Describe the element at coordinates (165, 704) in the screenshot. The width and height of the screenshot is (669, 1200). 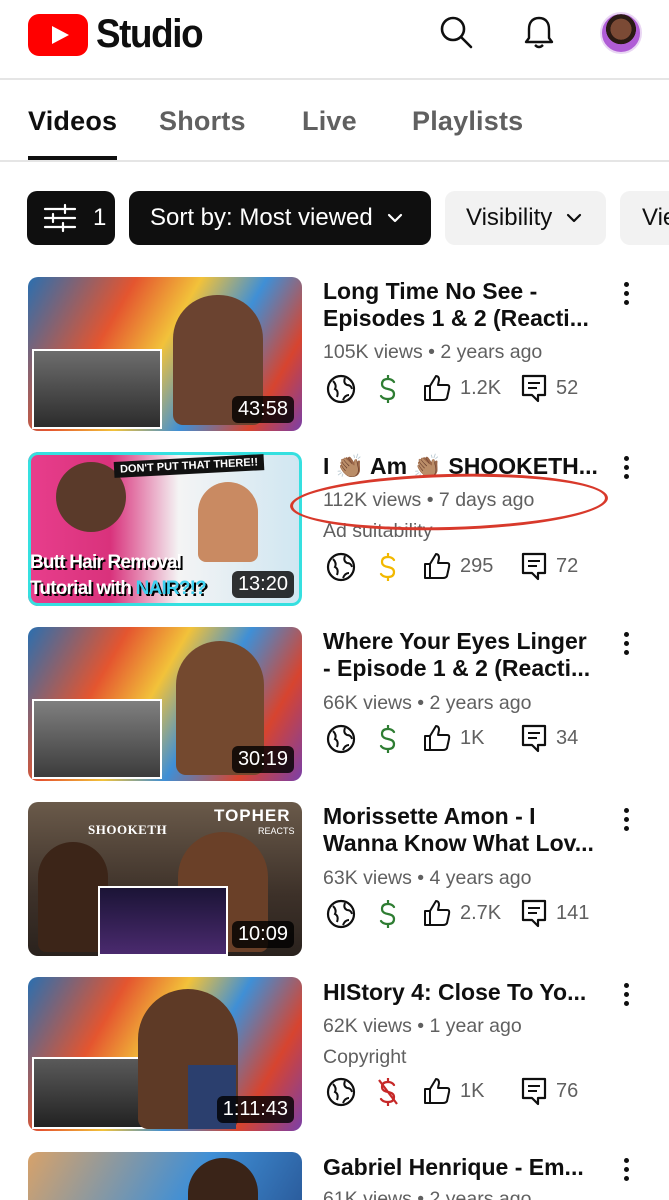
I see `video-thumbnail: 30:19` at that location.